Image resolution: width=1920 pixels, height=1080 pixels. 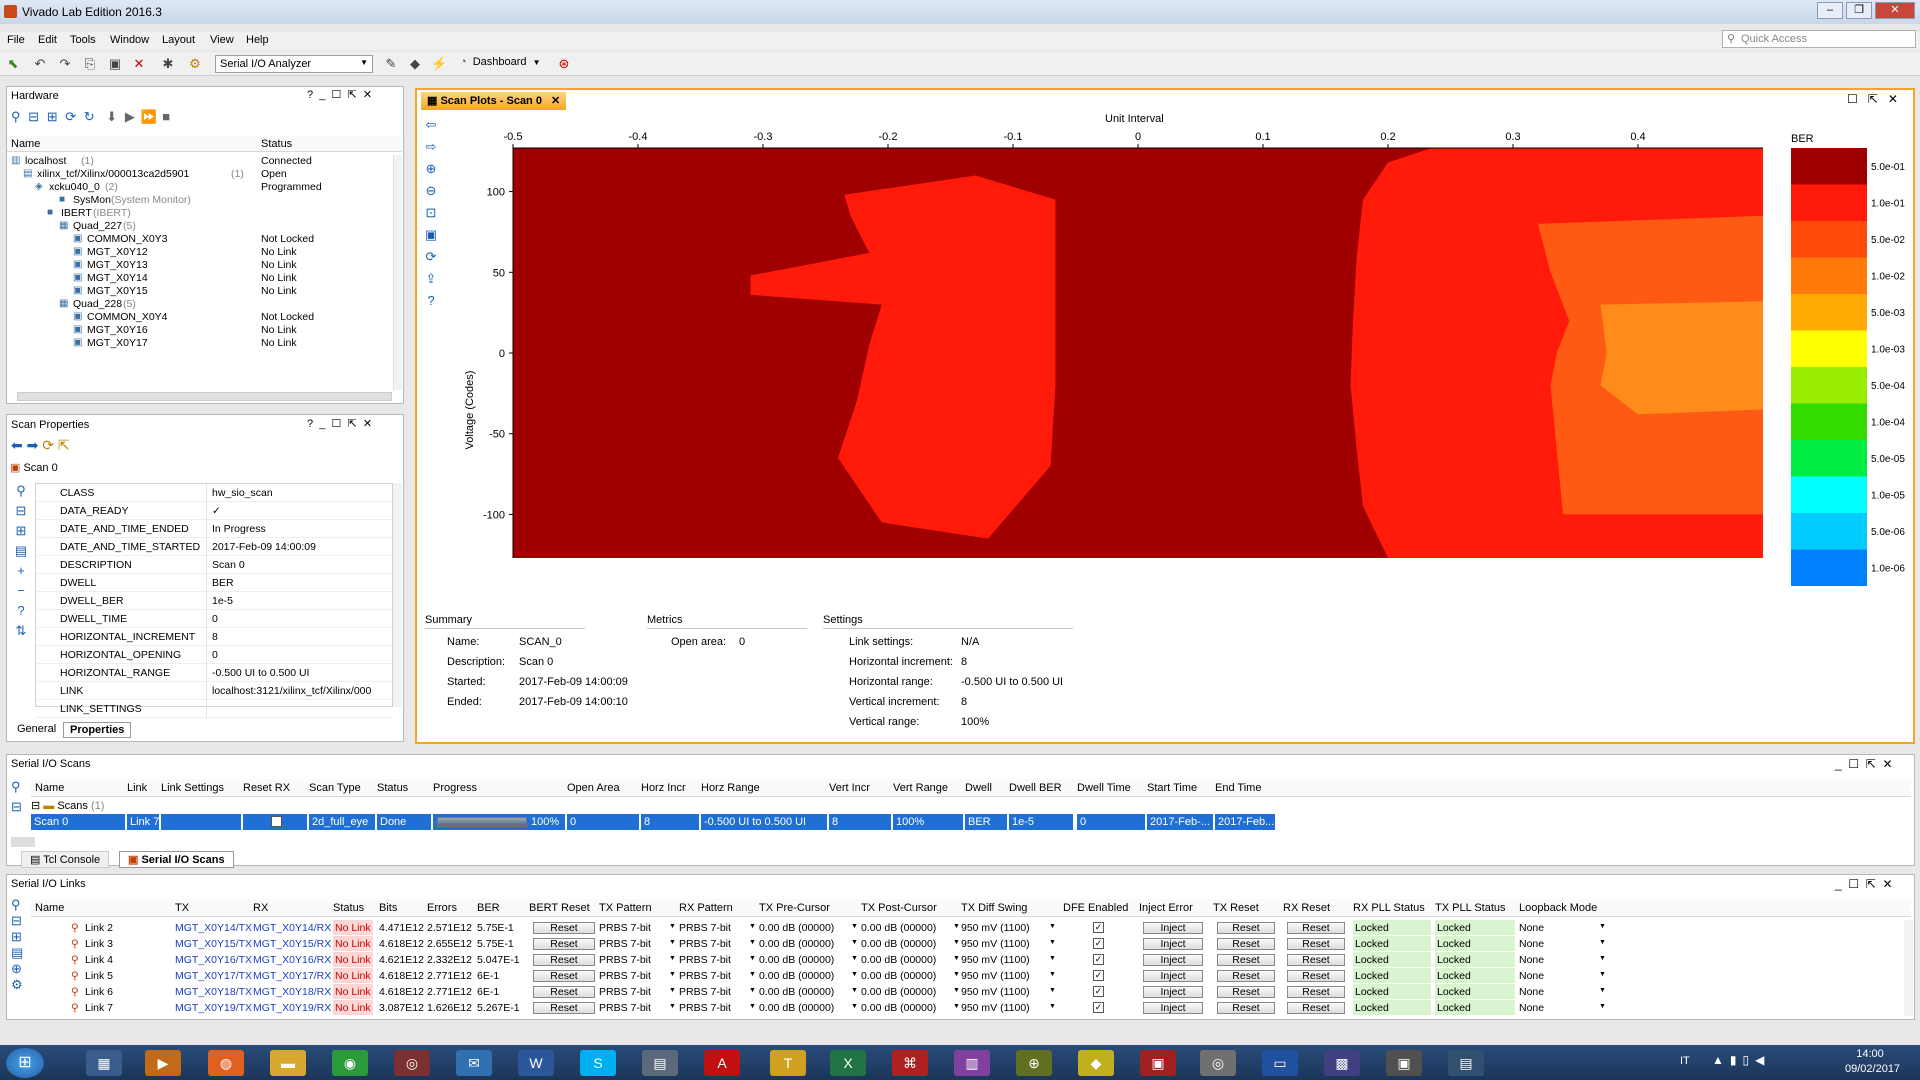 I want to click on property-row: DWELL_TIME 0, so click(x=214, y=619).